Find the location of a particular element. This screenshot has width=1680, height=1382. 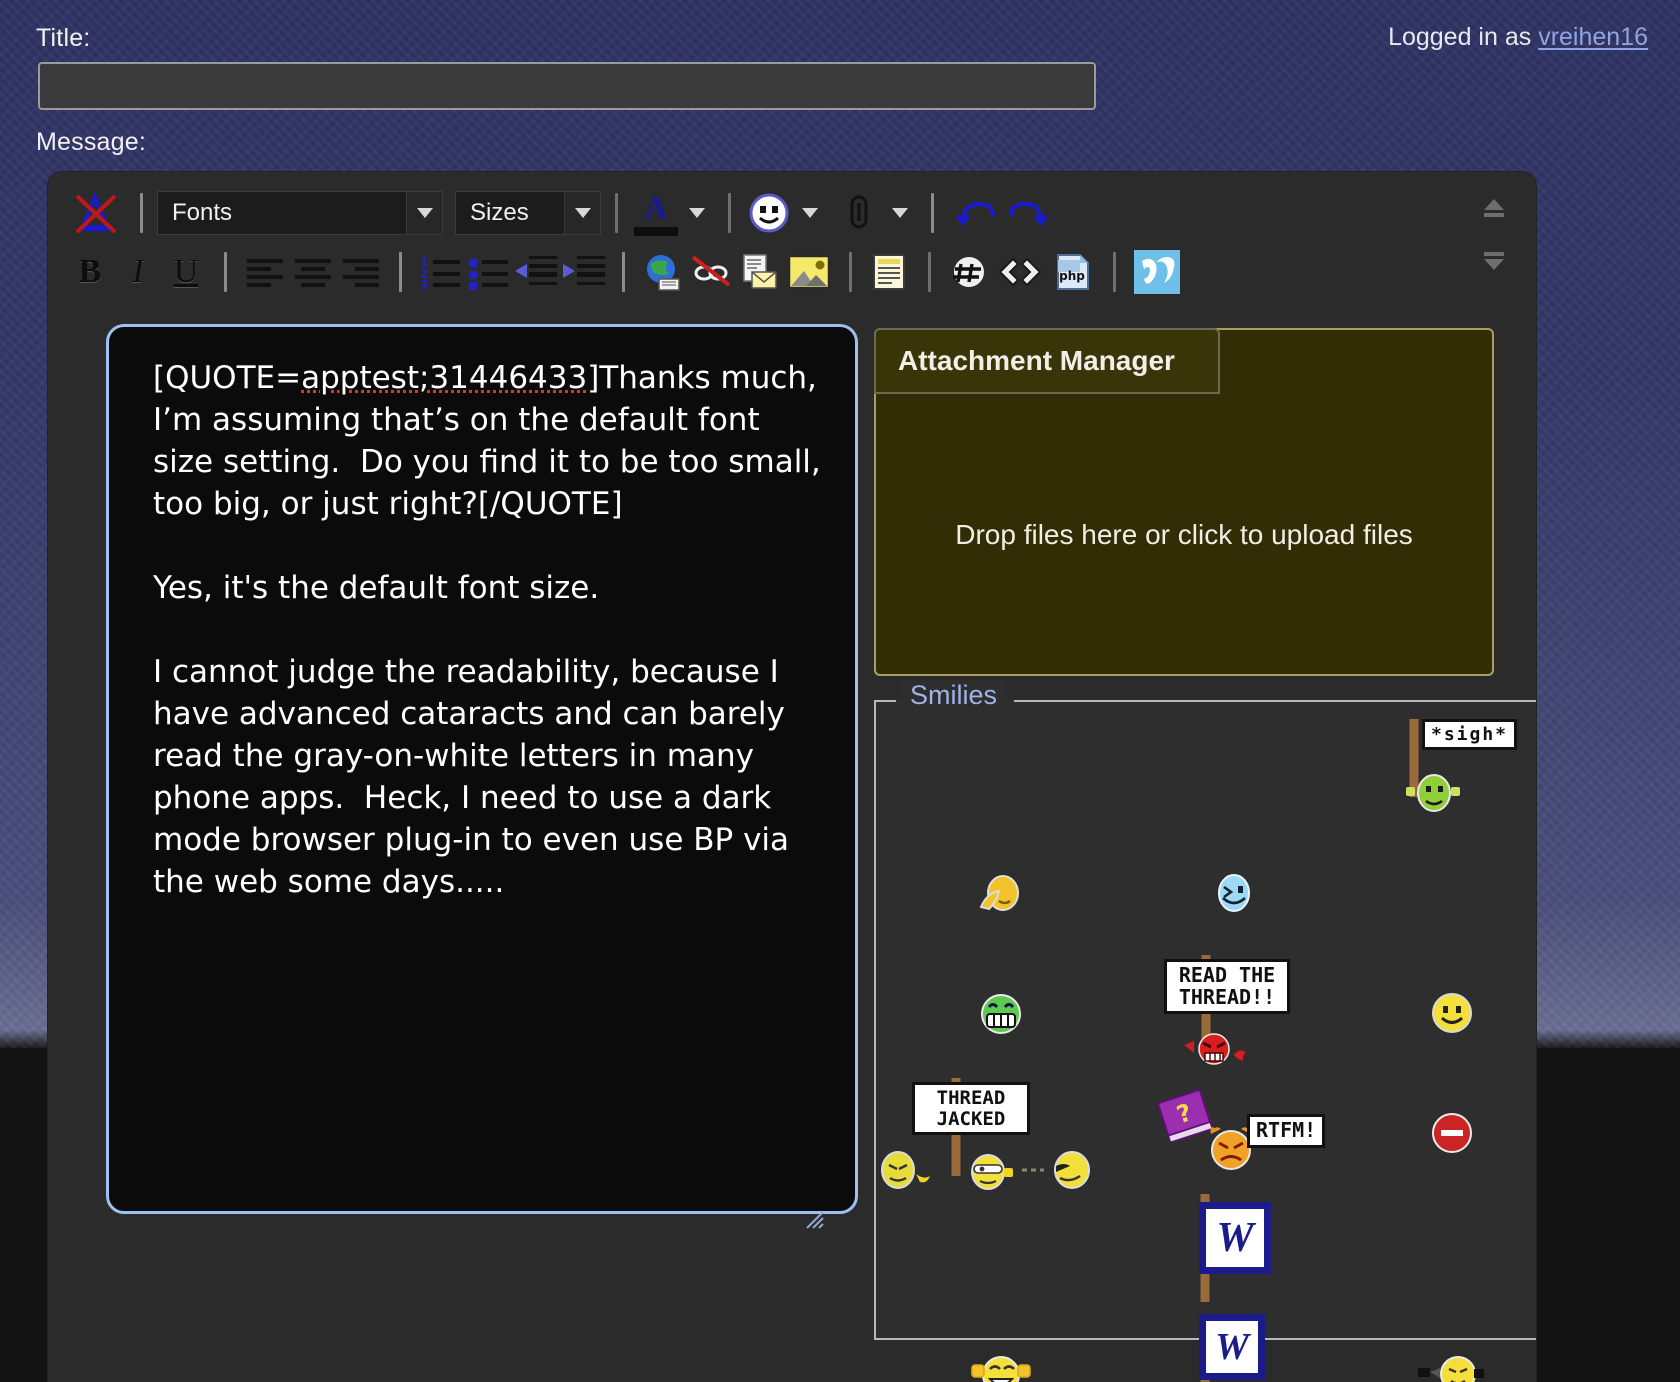

svg-text: php is located at coordinates (1072, 276).